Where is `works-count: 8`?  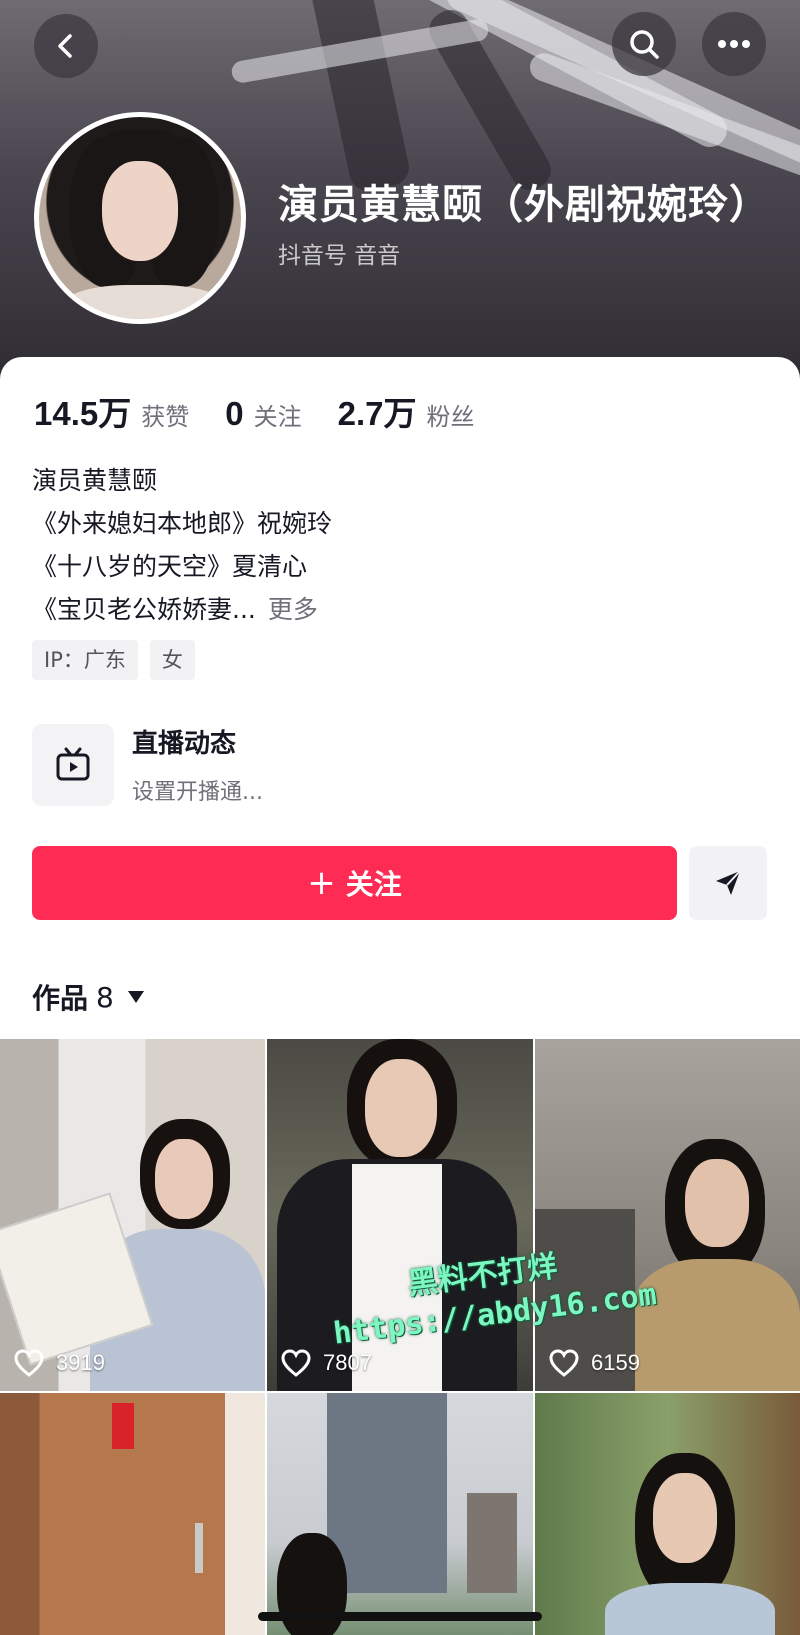
works-count: 8 is located at coordinates (105, 997).